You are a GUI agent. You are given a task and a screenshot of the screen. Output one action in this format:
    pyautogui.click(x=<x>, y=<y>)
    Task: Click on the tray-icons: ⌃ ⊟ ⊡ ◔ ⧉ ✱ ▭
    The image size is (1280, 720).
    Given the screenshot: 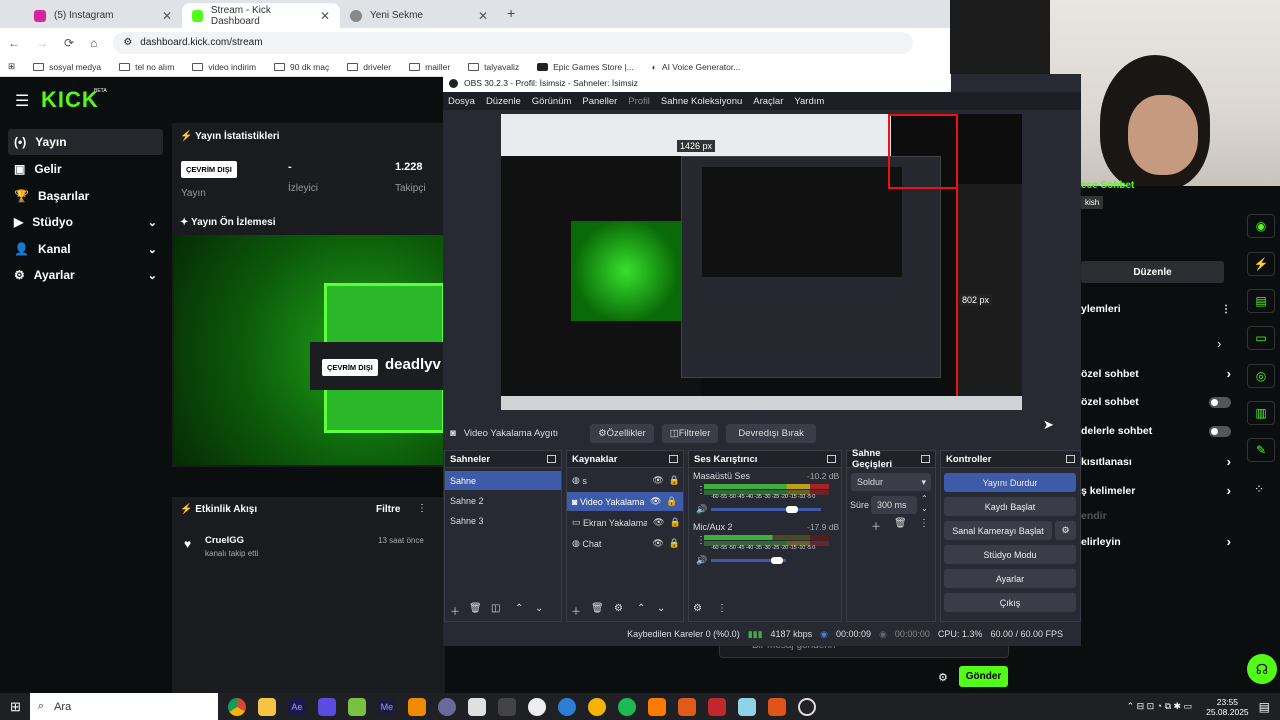 What is the action you would take?
    pyautogui.click(x=1160, y=706)
    